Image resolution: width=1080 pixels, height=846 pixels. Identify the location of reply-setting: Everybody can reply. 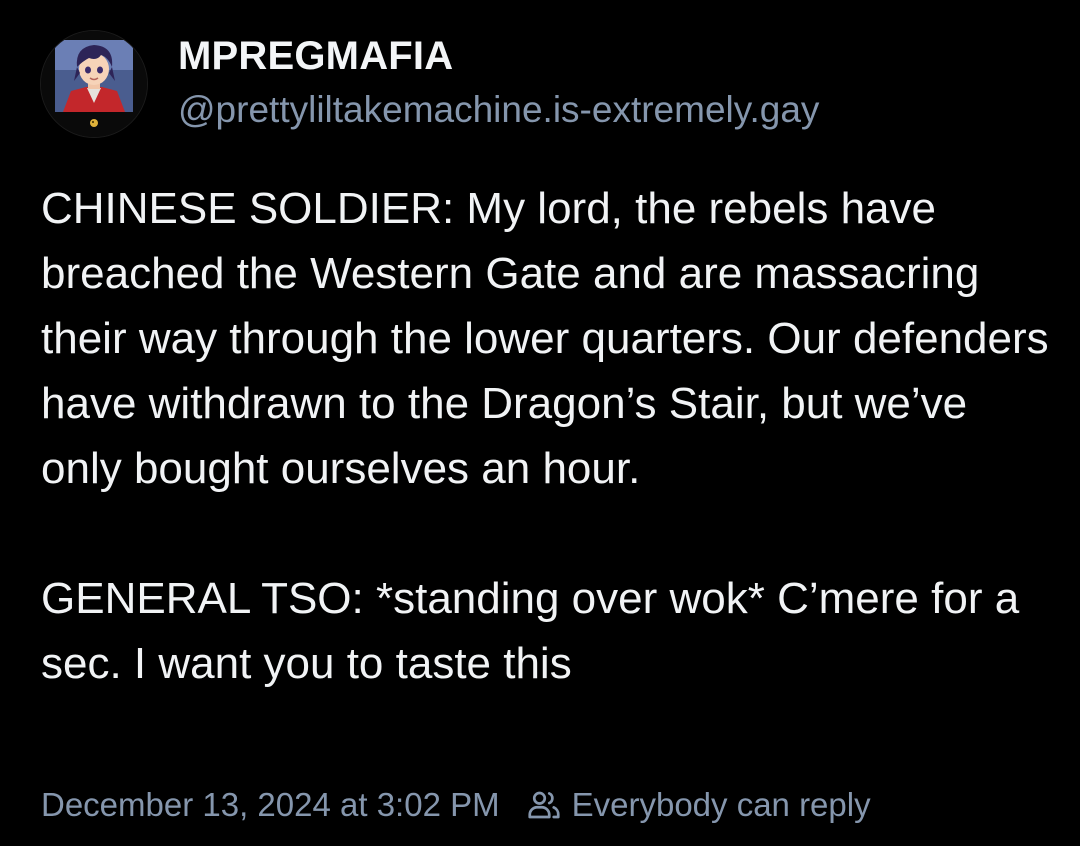
(698, 805).